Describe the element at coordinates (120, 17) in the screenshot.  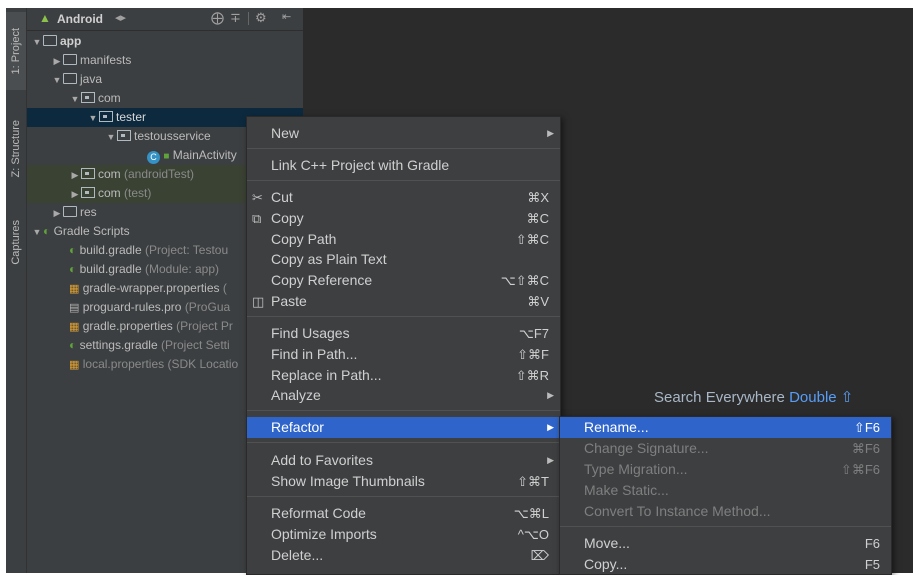
I see `switch-view-icon: ◂▸` at that location.